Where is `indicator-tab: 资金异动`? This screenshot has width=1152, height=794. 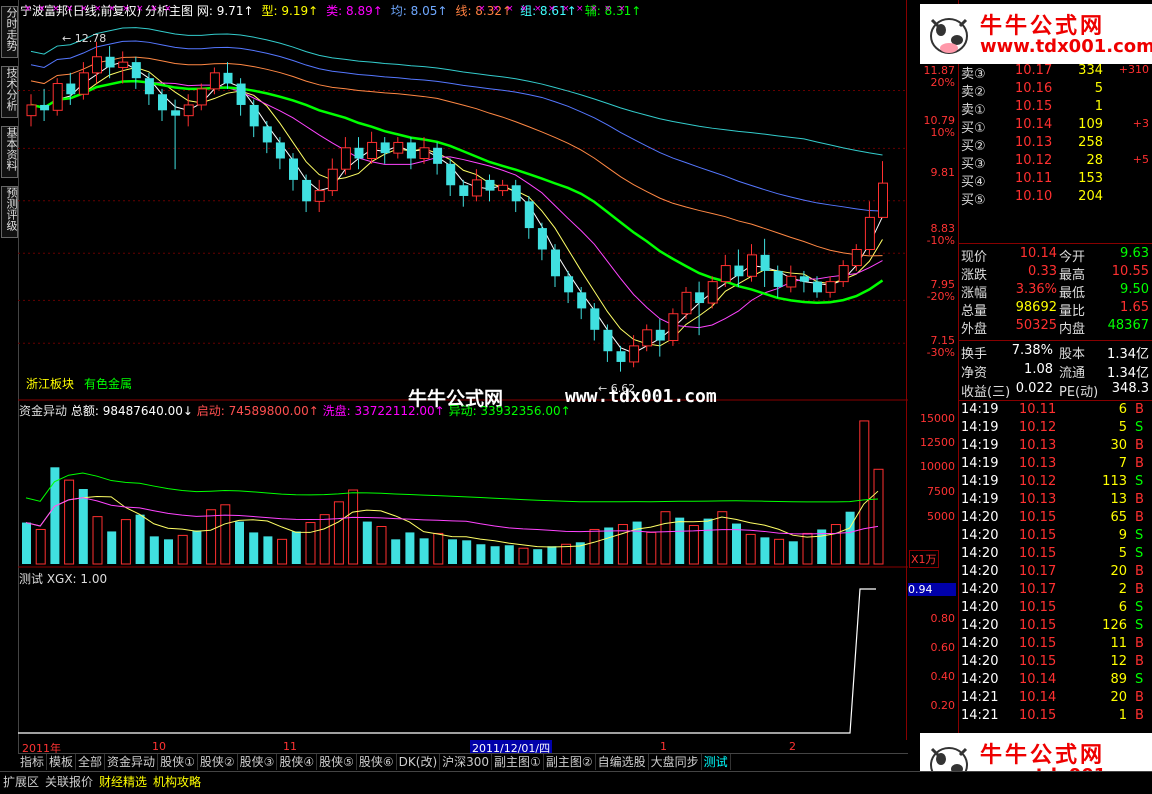
indicator-tab: 资金异动 is located at coordinates (132, 762).